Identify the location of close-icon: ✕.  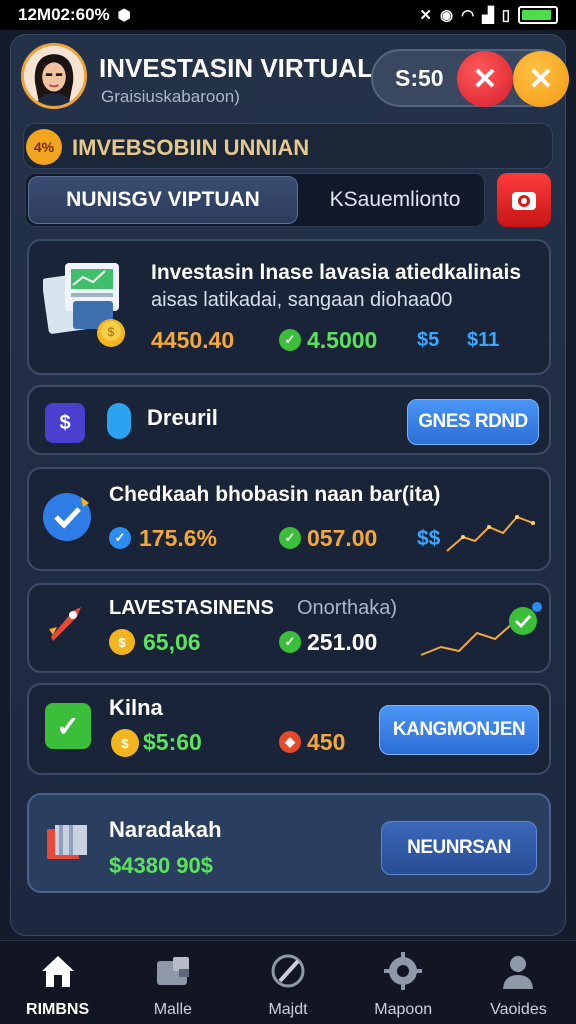
(485, 79).